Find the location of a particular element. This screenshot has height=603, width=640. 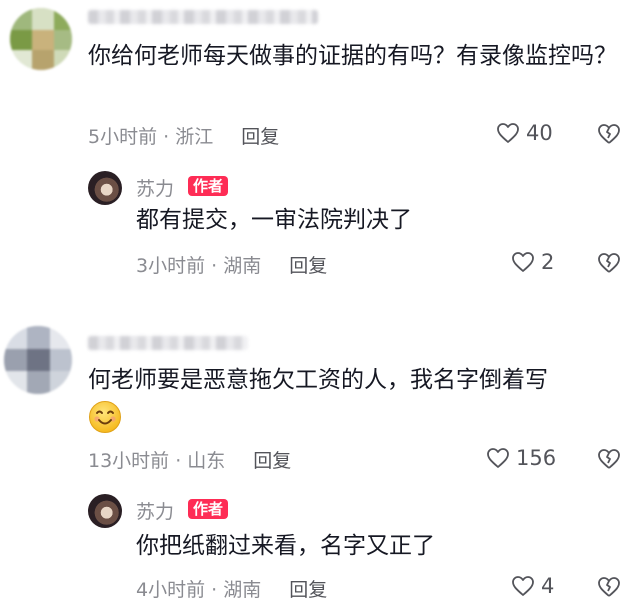

like-button: 156 is located at coordinates (521, 458).